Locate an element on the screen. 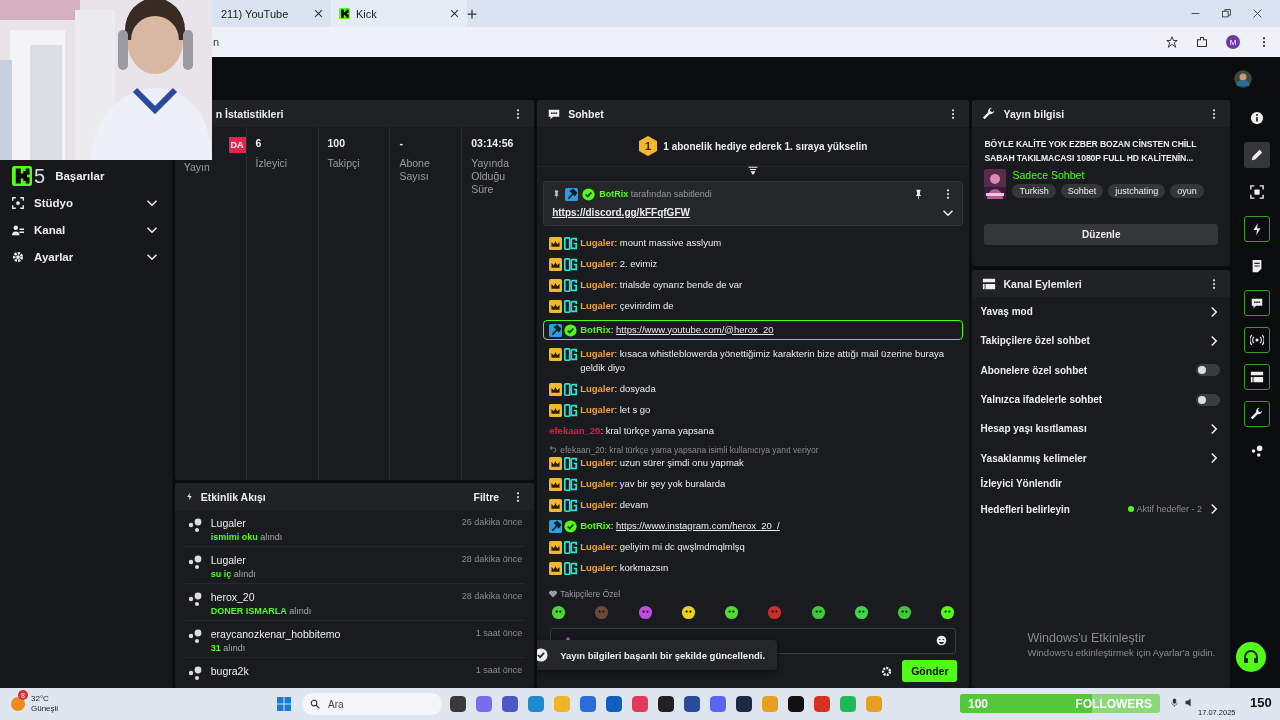 Image resolution: width=1280 pixels, height=720 pixels. collapse-icon is located at coordinates (753, 170).